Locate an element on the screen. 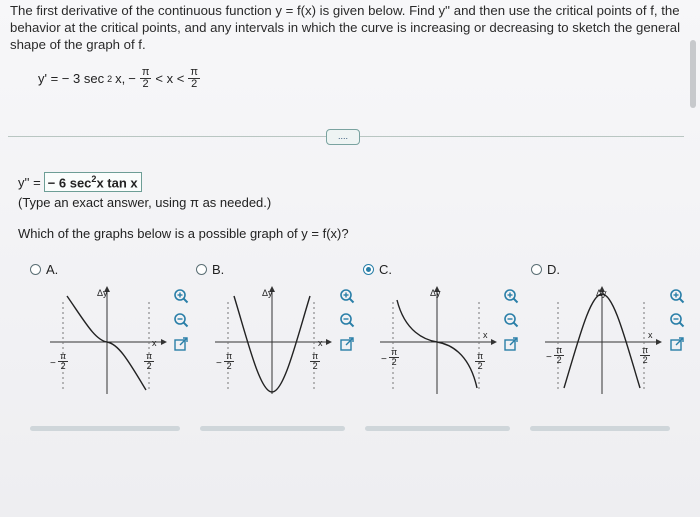 This screenshot has width=700, height=517. tick-neg-pi2-b: π2 is located at coordinates (229, 361).